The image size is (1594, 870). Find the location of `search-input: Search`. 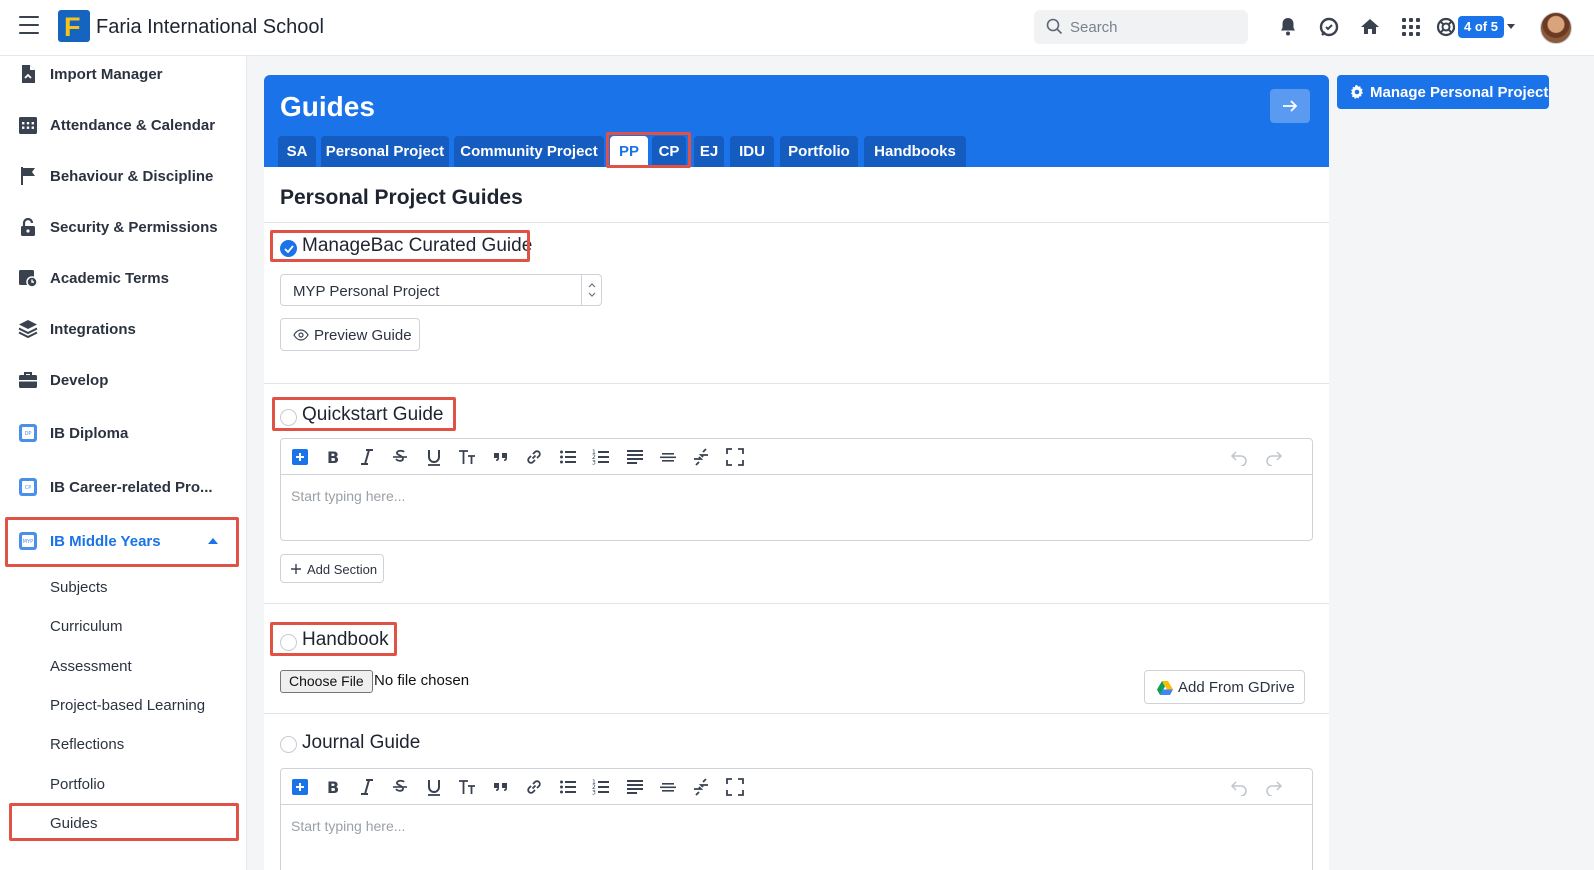

search-input: Search is located at coordinates (1141, 27).